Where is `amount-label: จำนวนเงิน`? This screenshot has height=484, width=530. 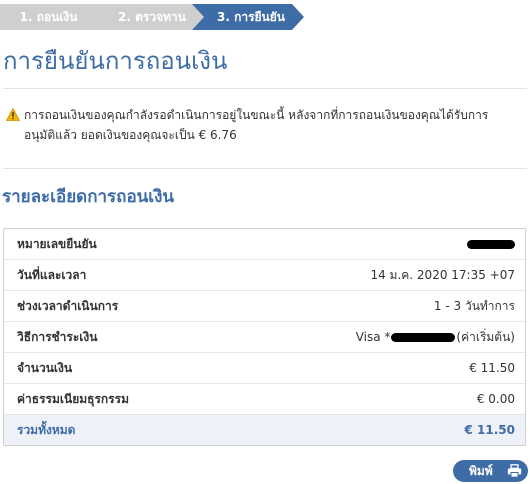 amount-label: จำนวนเงิน is located at coordinates (45, 367).